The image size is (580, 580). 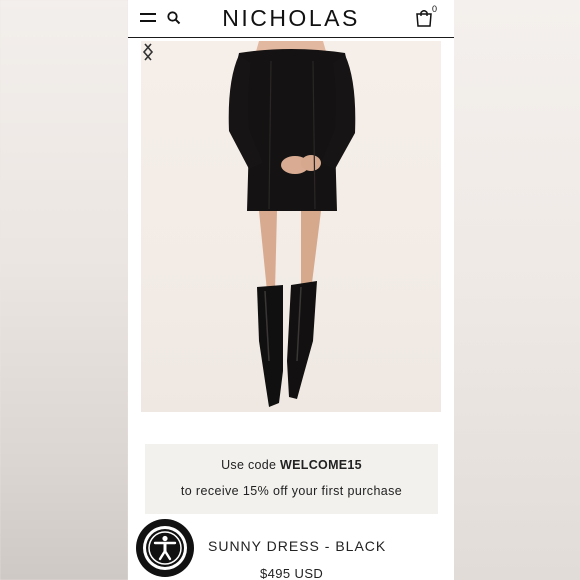 I want to click on model-figure, so click(x=292, y=224).